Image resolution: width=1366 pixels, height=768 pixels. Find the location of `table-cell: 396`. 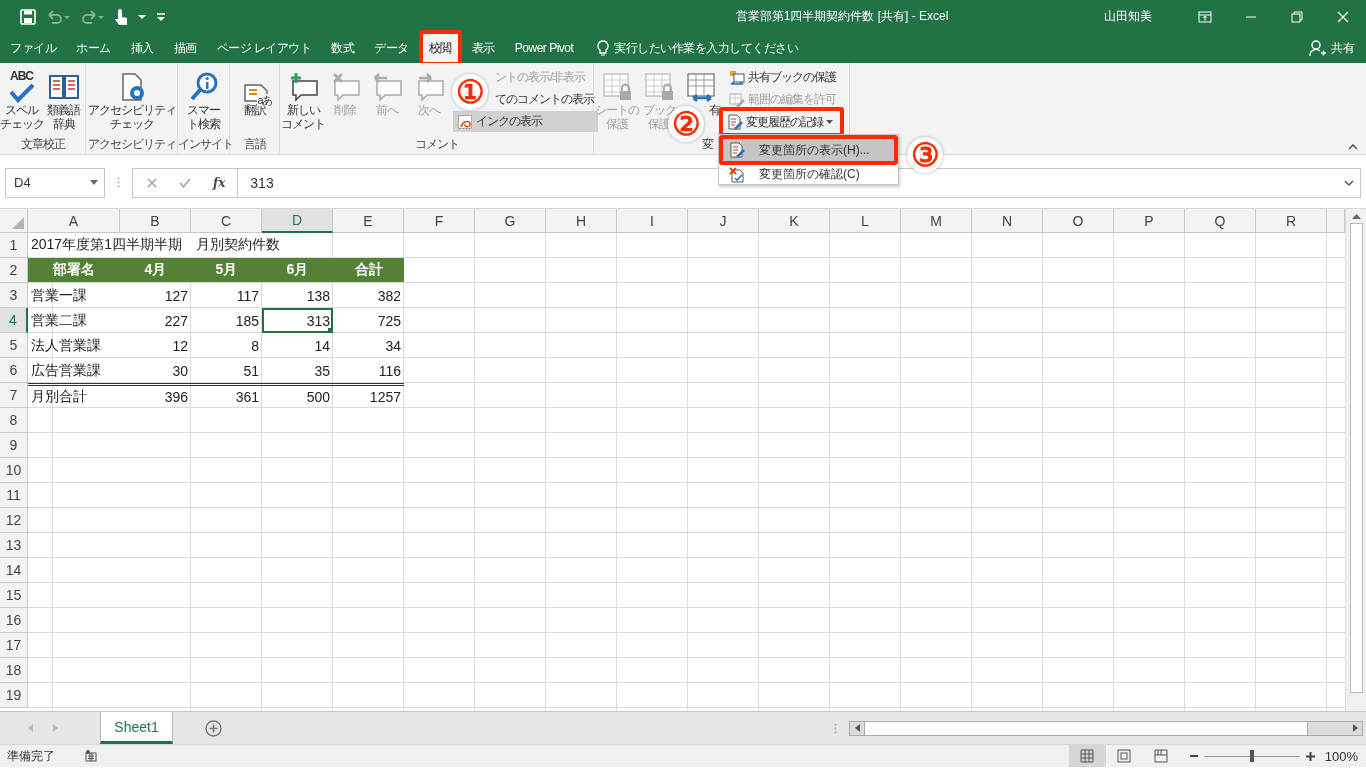

table-cell: 396 is located at coordinates (155, 395).